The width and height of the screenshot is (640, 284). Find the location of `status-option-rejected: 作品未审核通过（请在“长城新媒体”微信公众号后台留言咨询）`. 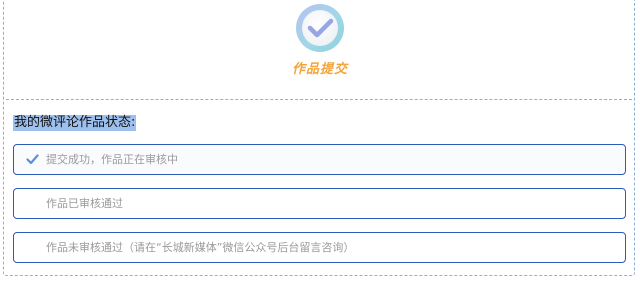

status-option-rejected: 作品未审核通过（请在“长城新媒体”微信公众号后台留言咨询） is located at coordinates (319, 247).